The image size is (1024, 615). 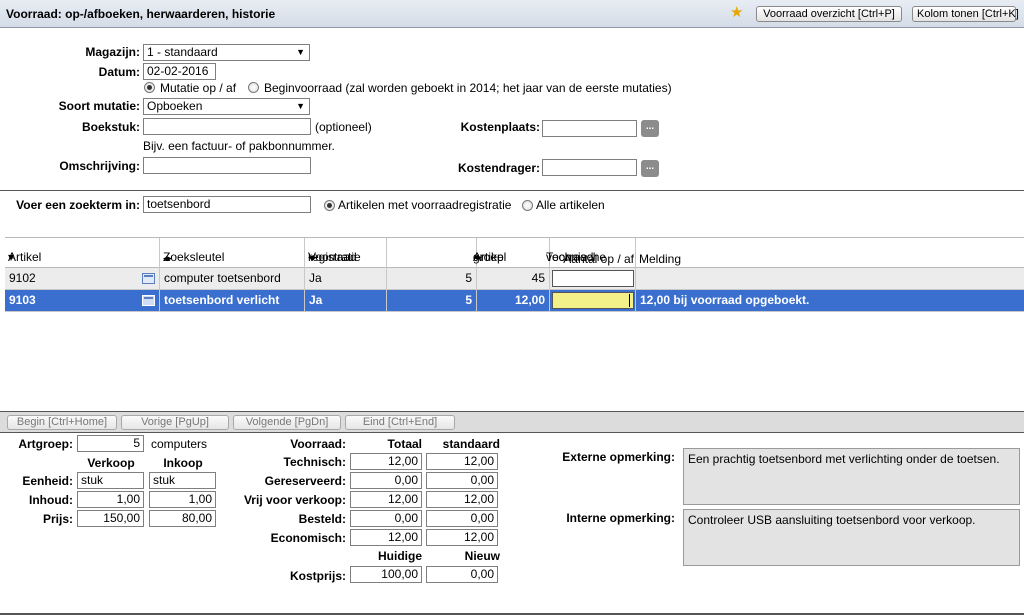 I want to click on magazijn-label: Magazijn:, so click(x=112, y=52).